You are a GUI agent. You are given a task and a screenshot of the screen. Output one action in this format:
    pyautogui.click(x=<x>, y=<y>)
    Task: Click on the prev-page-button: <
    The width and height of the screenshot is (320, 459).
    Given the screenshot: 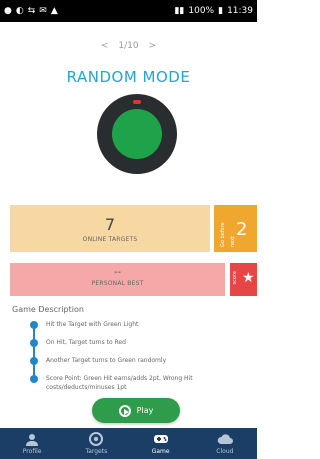 What is the action you would take?
    pyautogui.click(x=105, y=46)
    